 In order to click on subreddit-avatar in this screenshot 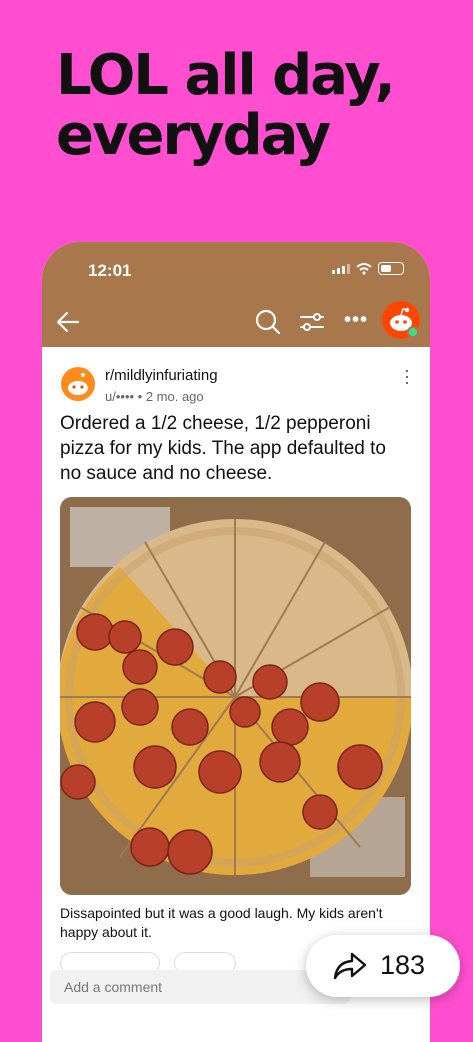, I will do `click(78, 384)`.